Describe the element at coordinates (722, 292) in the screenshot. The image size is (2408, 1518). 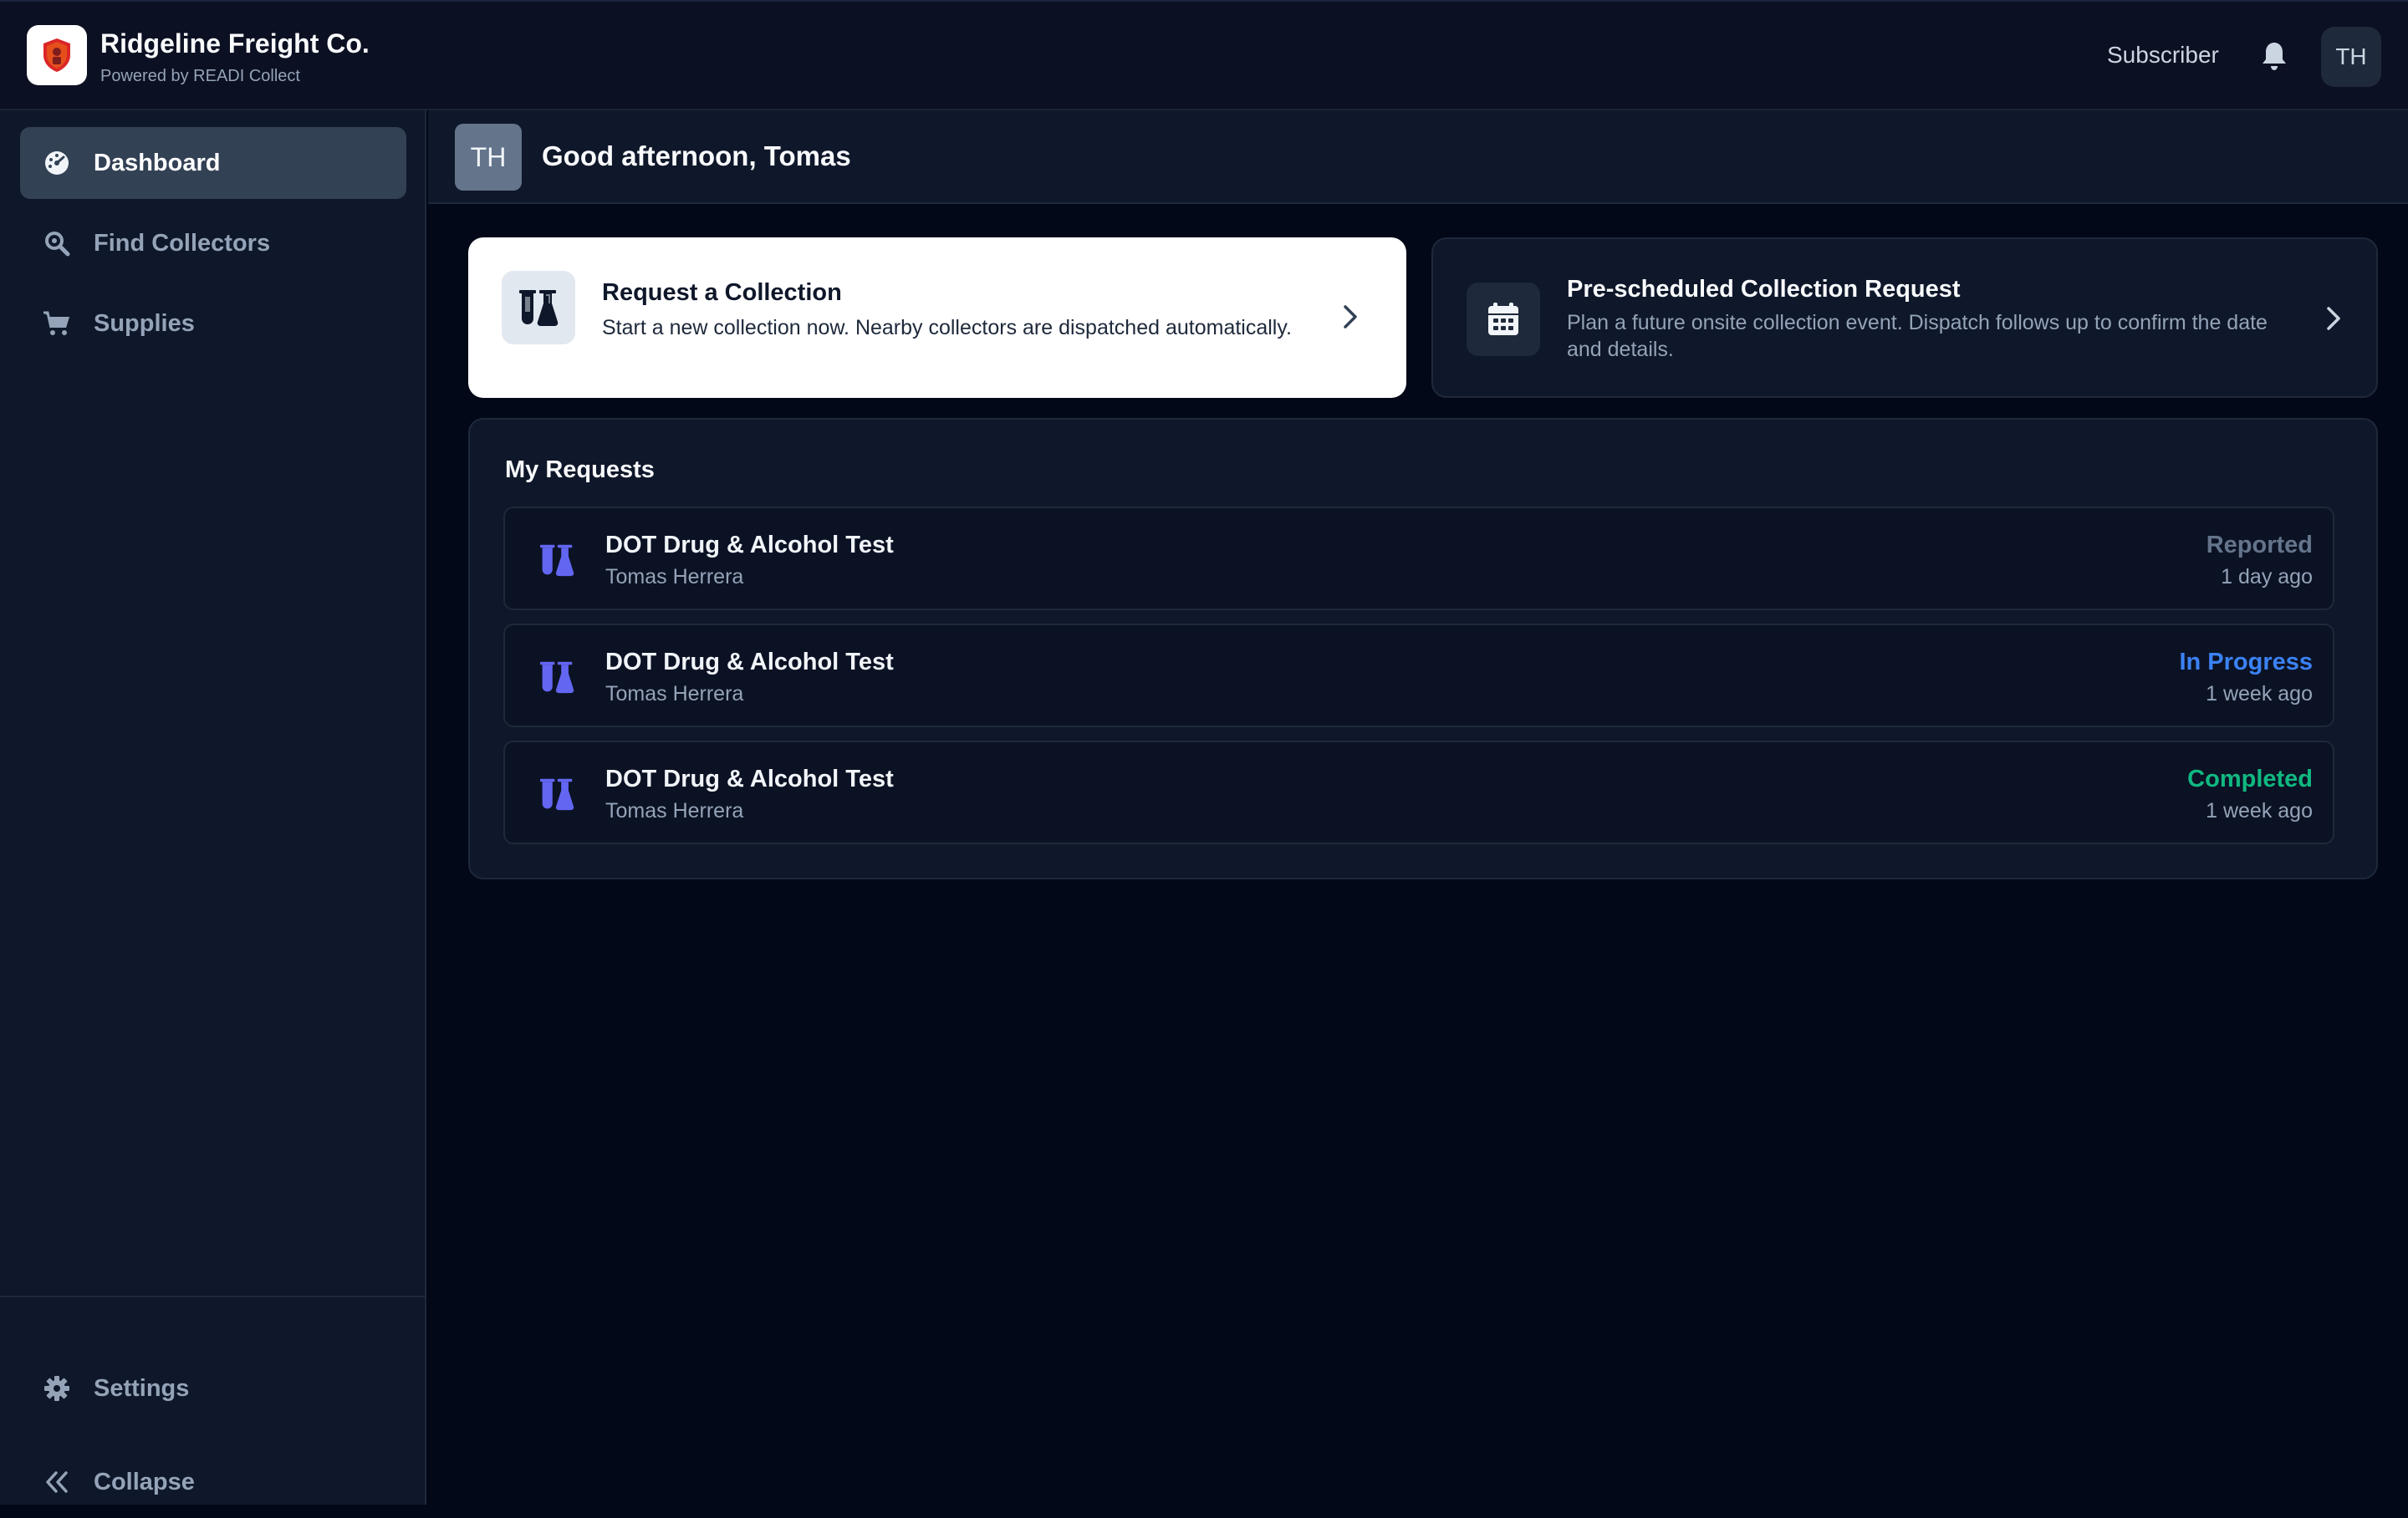
I see `card-title: Request a Collection` at that location.